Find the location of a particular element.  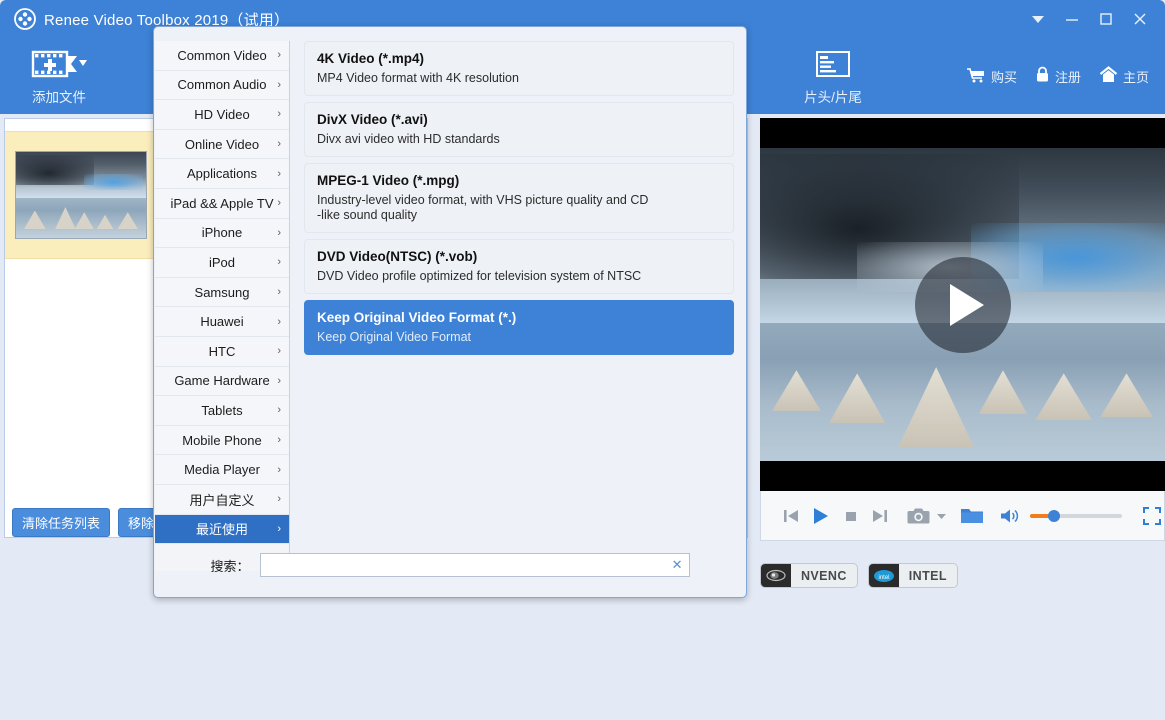

format-category-label: Applications is located at coordinates (222, 174).